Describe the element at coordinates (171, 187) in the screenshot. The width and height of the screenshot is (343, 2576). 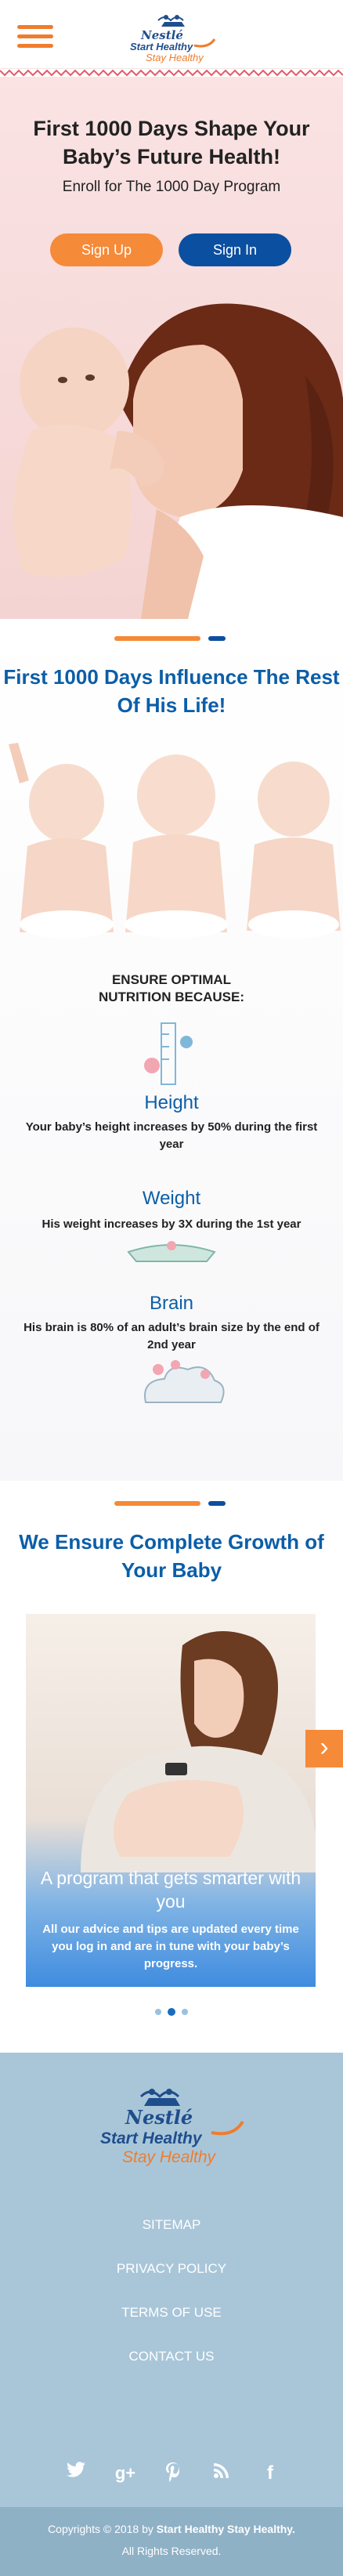
I see `hero-subtitle: Enroll for The 1000 Day Program` at that location.